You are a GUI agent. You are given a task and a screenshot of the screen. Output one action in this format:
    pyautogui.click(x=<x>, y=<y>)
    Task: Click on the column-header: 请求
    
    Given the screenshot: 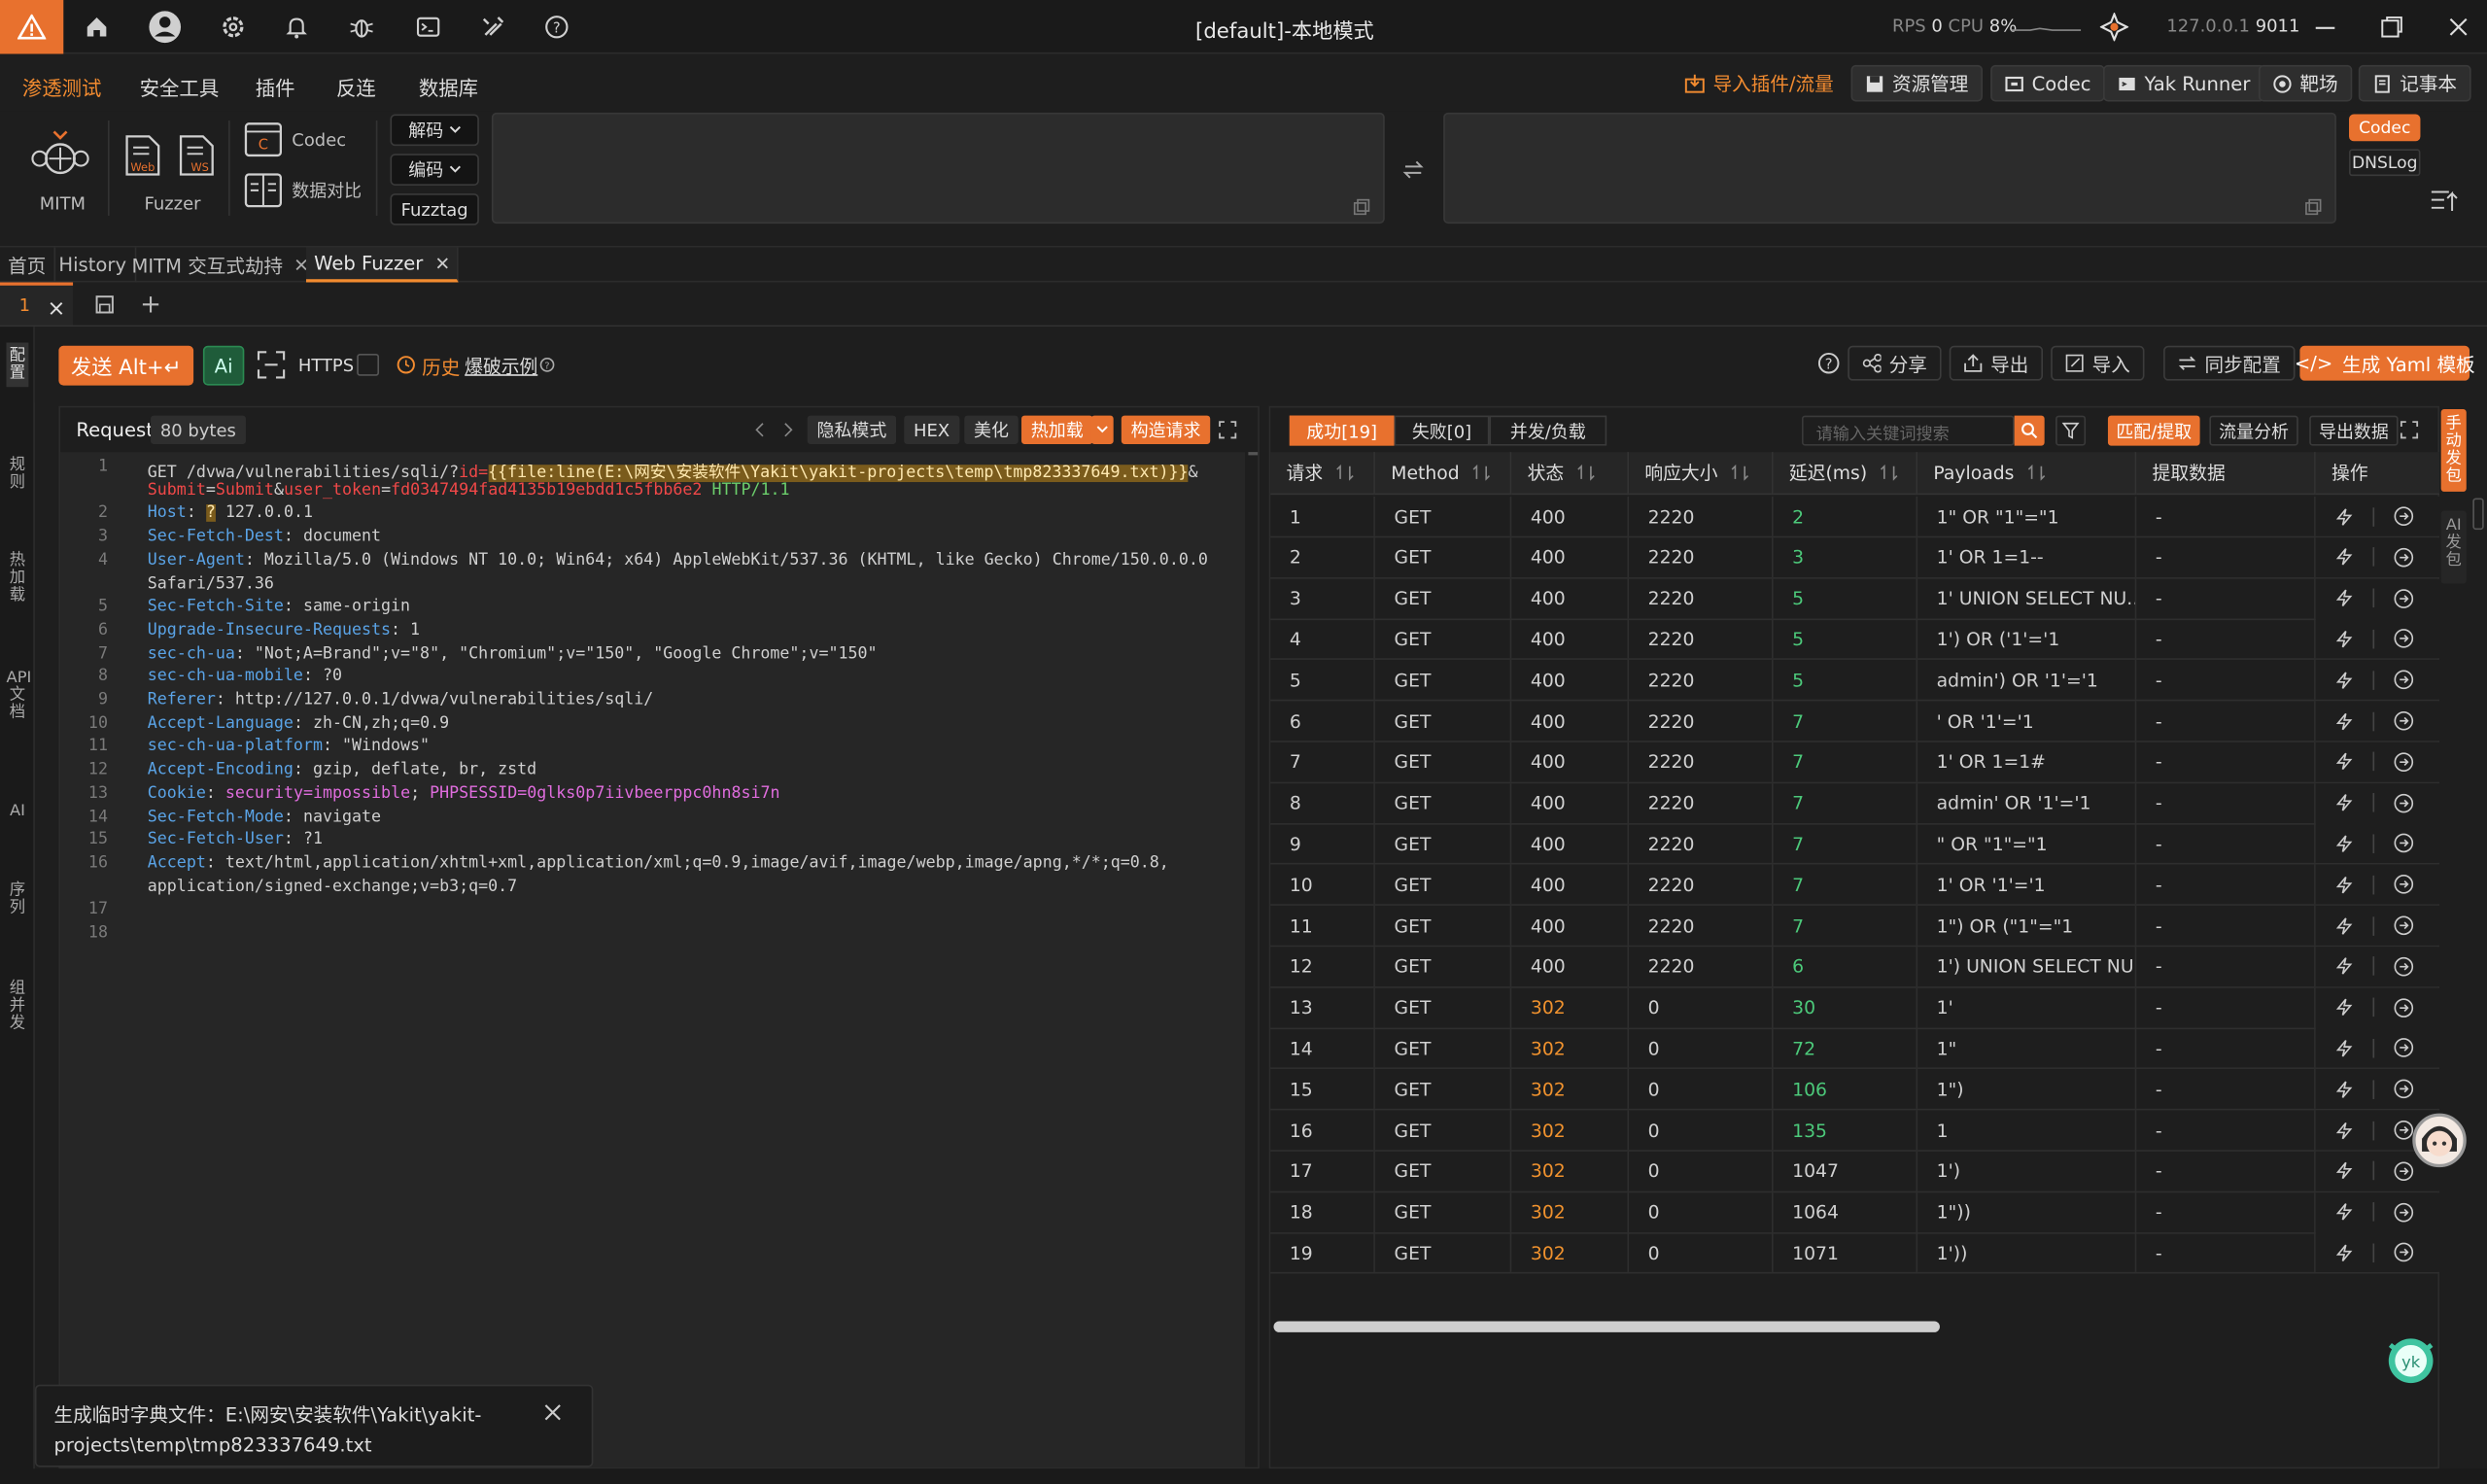 What is the action you would take?
    pyautogui.click(x=1322, y=474)
    